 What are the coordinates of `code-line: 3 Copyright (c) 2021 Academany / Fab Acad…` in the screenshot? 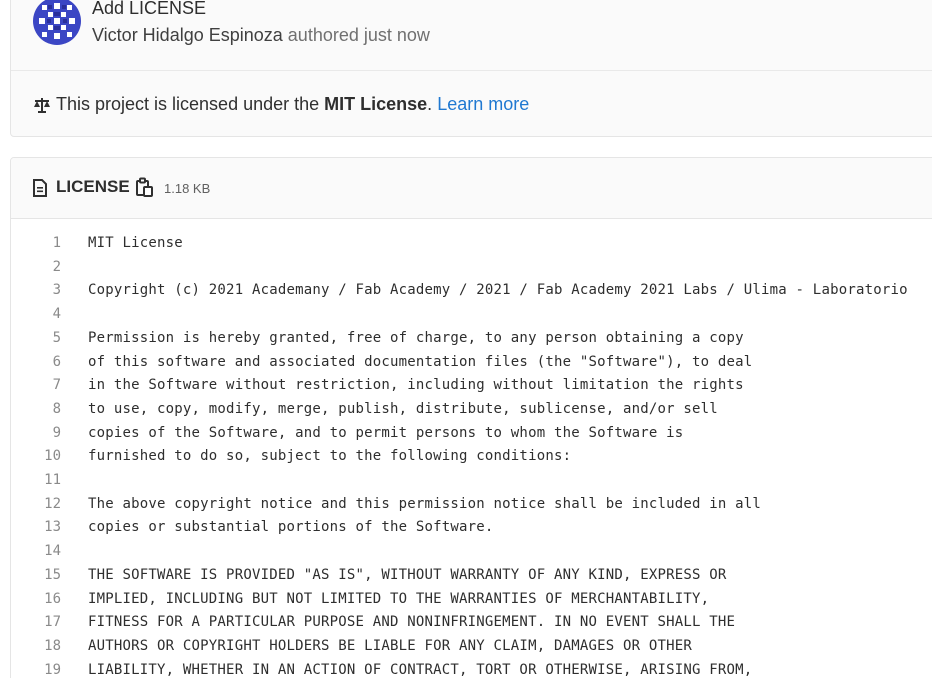 It's located at (471, 291).